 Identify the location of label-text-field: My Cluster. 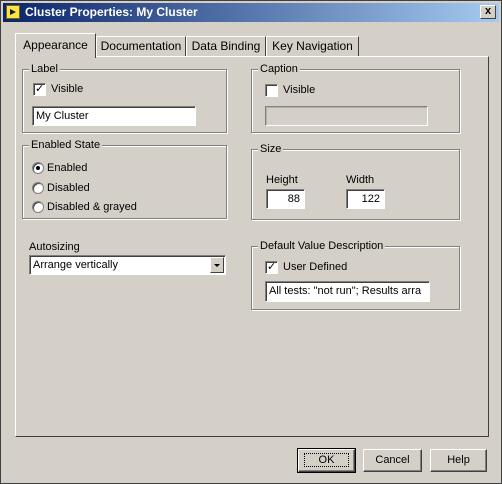
(114, 116).